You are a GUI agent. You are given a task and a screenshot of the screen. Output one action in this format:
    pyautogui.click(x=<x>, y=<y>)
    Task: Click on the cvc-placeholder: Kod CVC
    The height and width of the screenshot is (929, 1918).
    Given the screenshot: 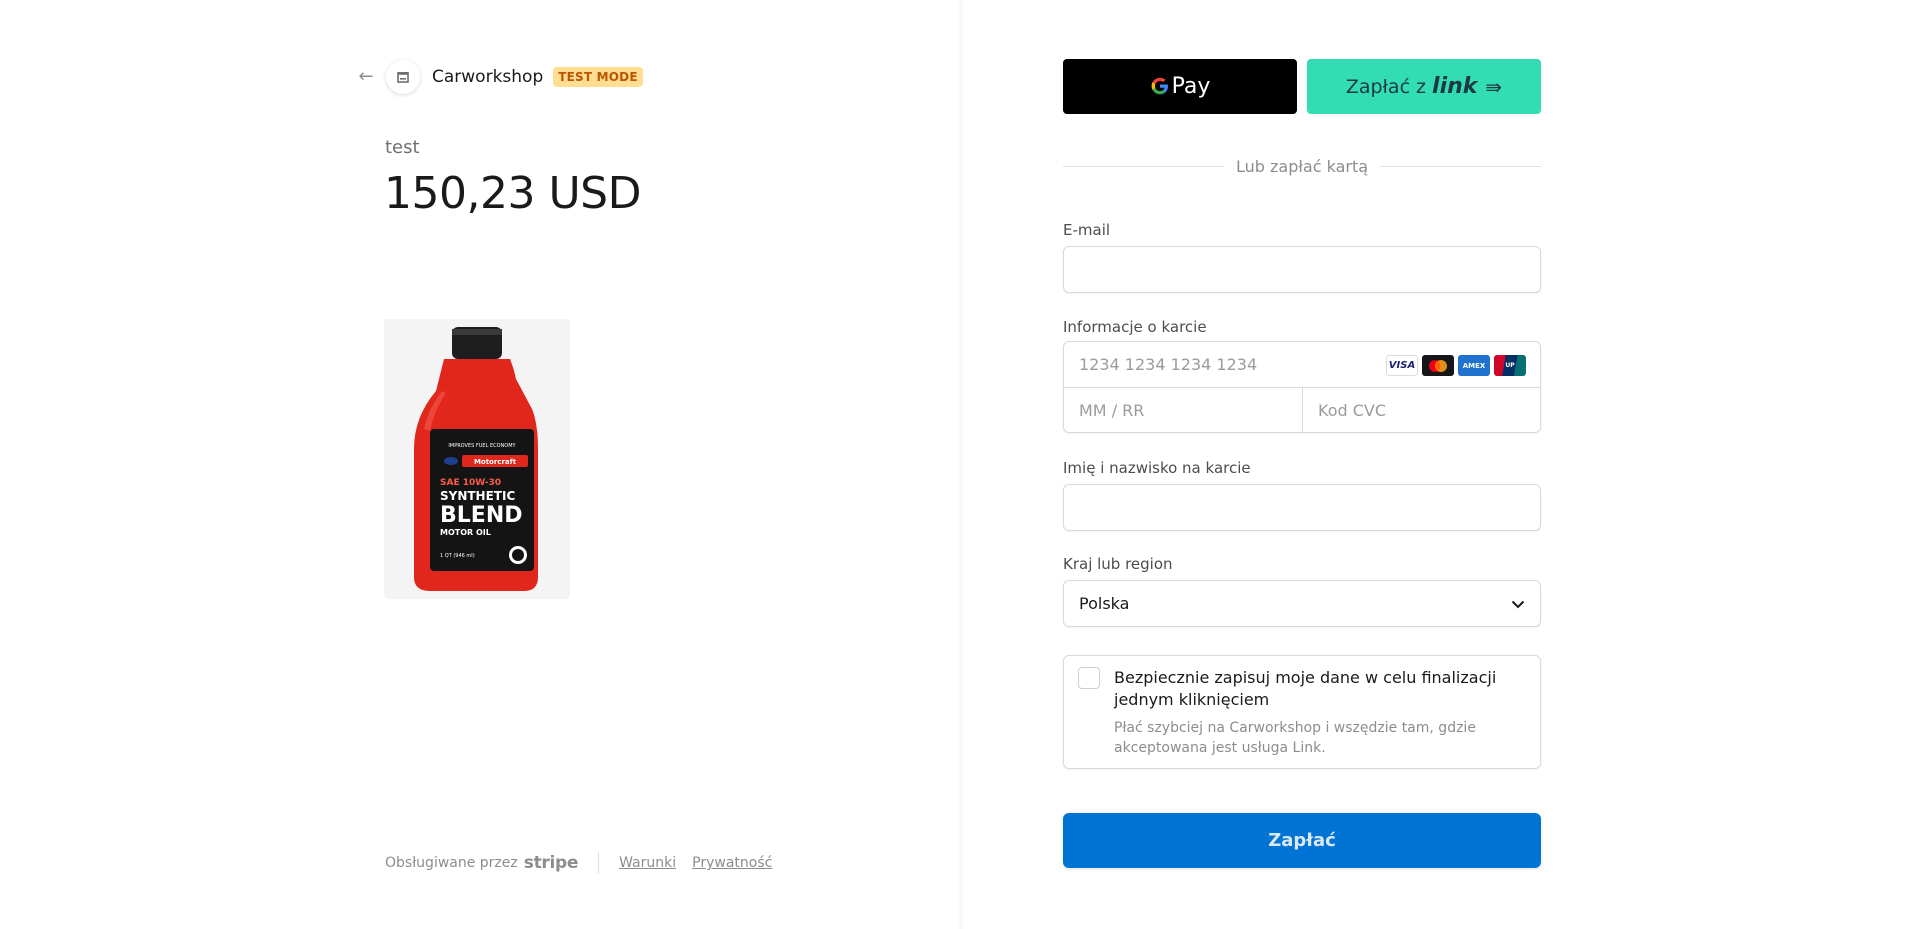 What is the action you would take?
    pyautogui.click(x=1352, y=410)
    